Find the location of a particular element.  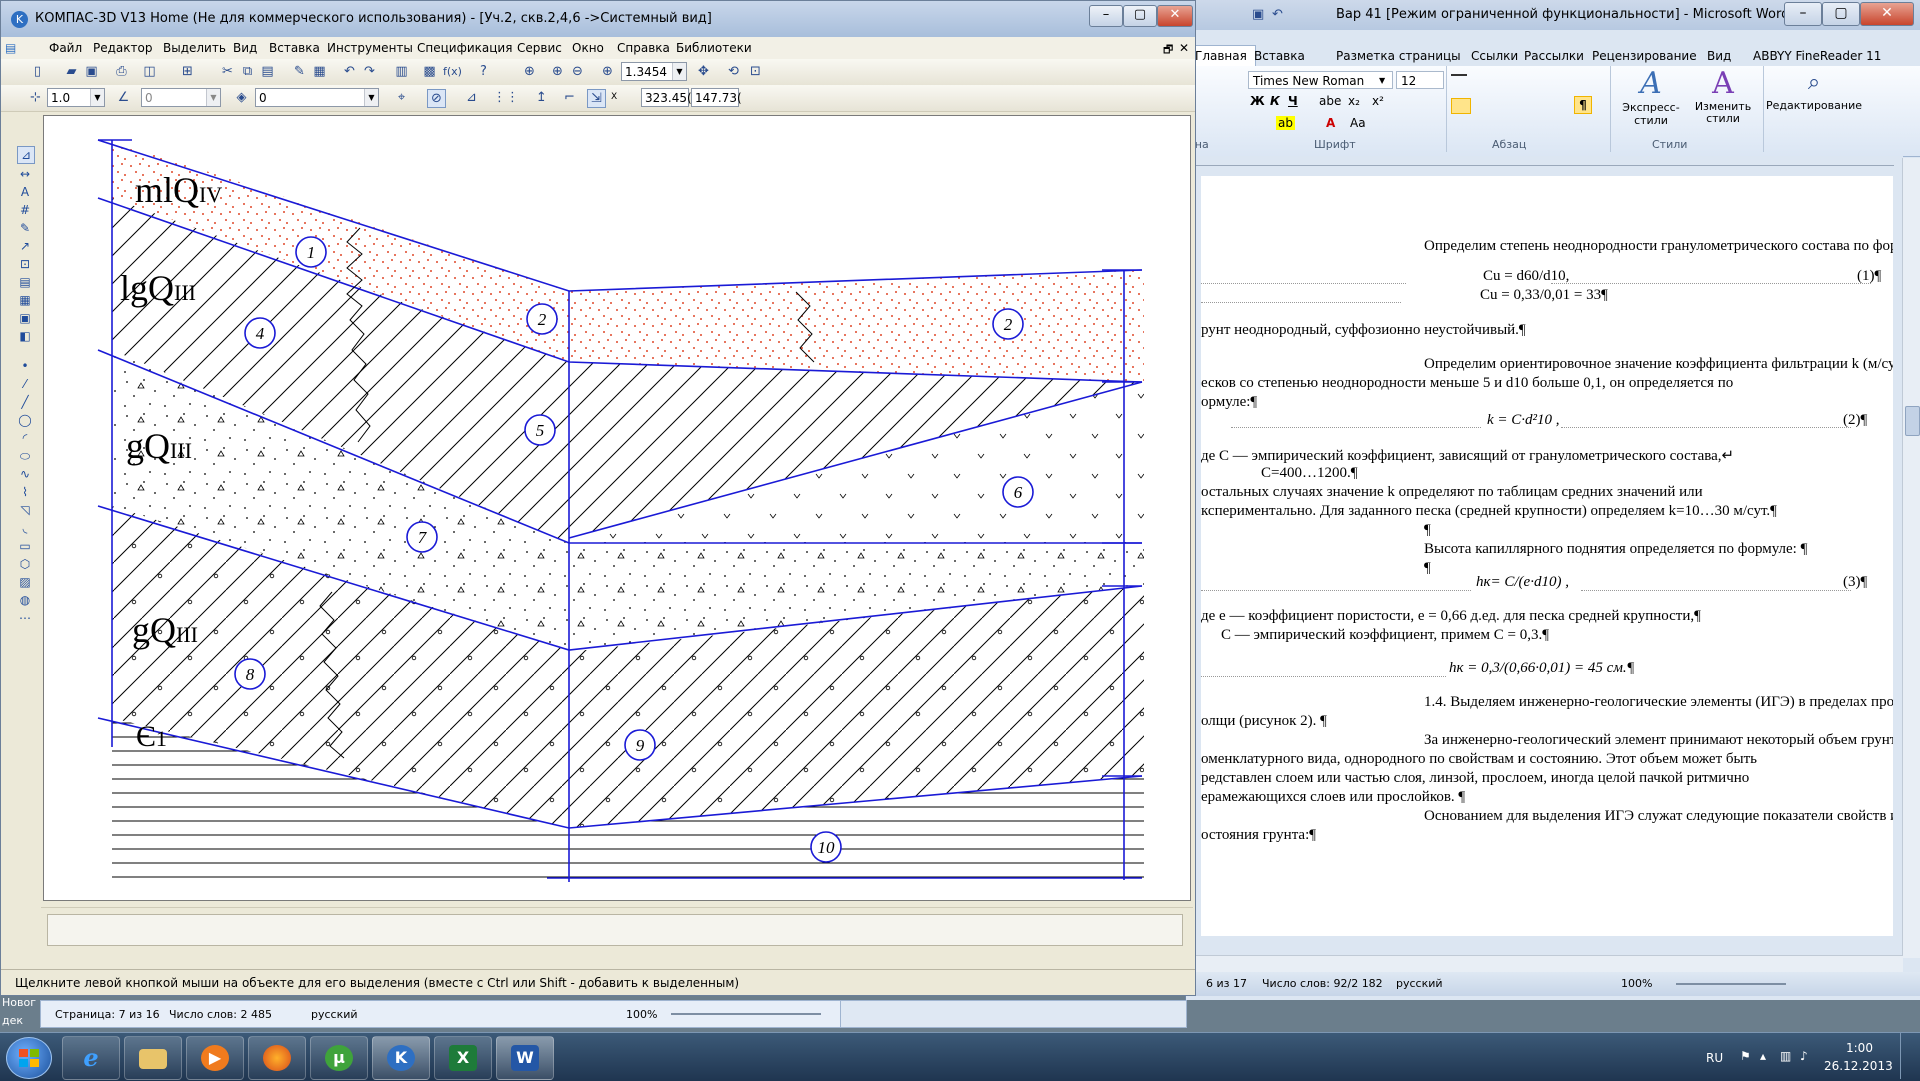

ortho-mode-icon: ⌐ is located at coordinates (569, 97).